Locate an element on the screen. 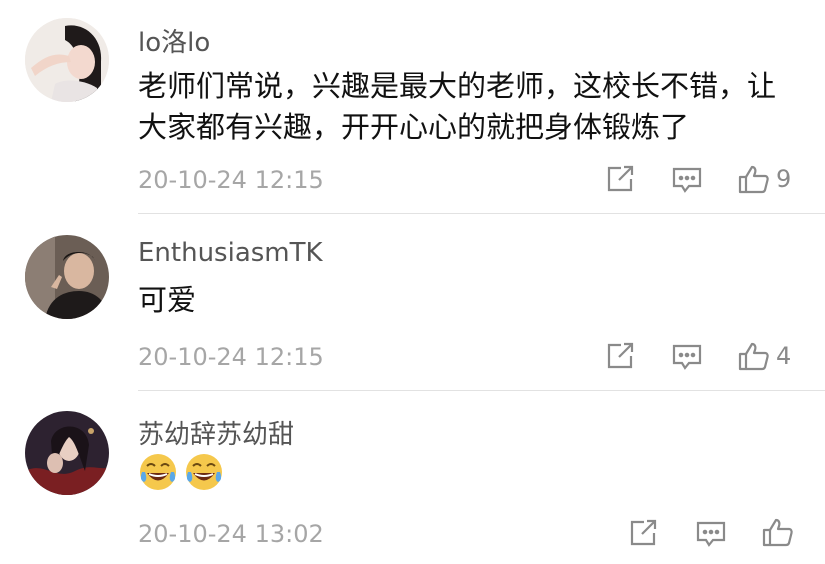 Image resolution: width=825 pixels, height=564 pixels. like-count: 9 is located at coordinates (784, 179).